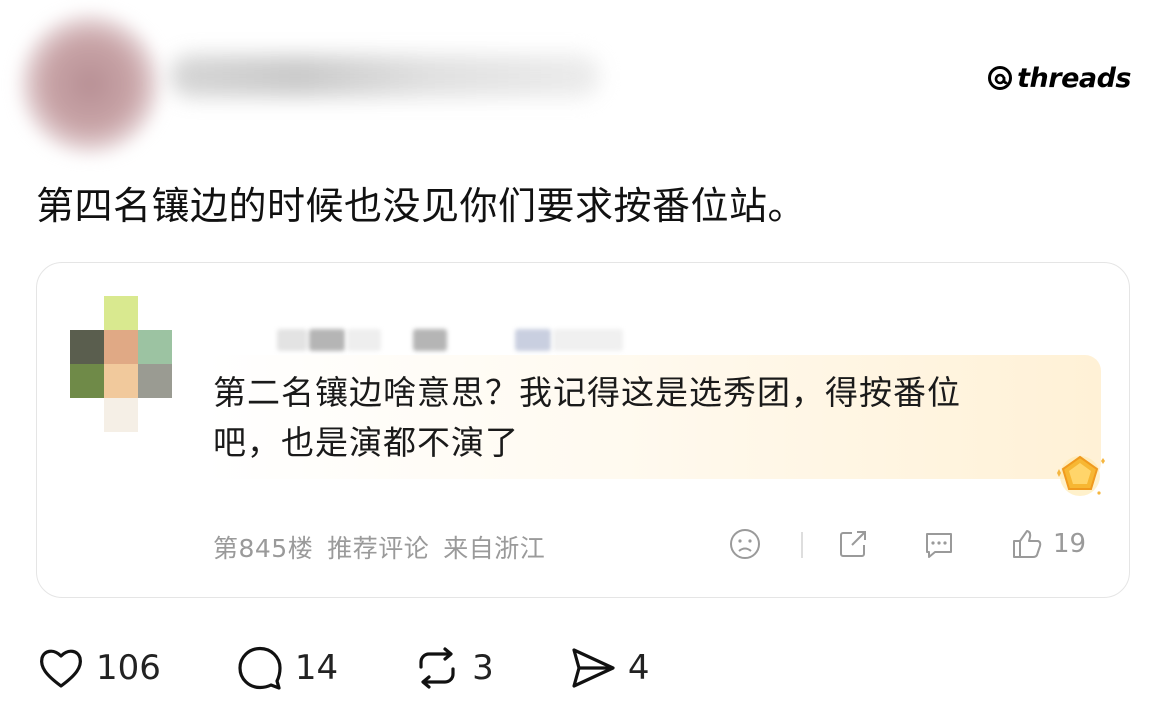 The width and height of the screenshot is (1167, 727). What do you see at coordinates (260, 668) in the screenshot?
I see `speech-bubble-icon` at bounding box center [260, 668].